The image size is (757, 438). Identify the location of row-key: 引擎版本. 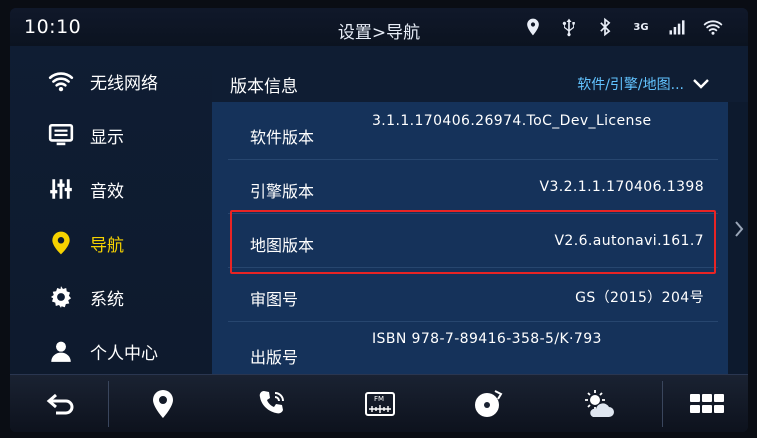
(282, 191).